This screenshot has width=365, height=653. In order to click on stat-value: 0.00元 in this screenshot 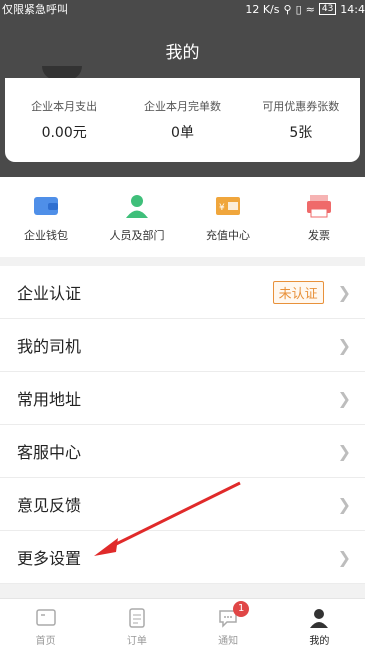, I will do `click(64, 133)`.